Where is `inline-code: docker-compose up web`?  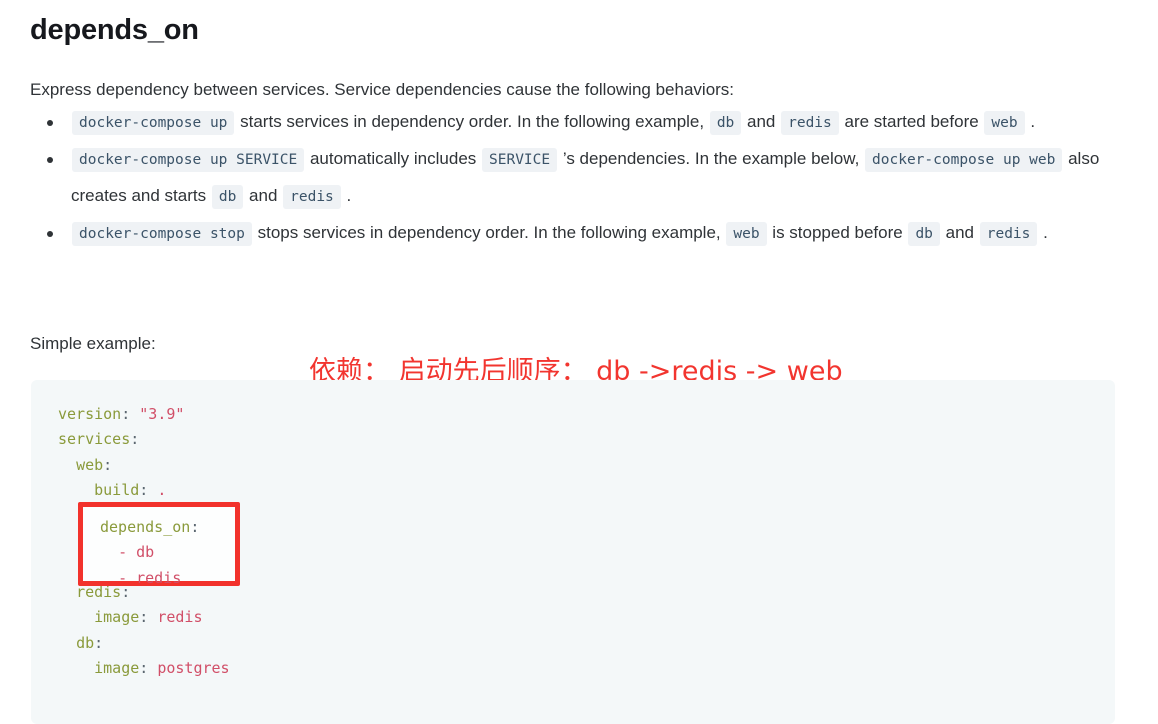 inline-code: docker-compose up web is located at coordinates (964, 160).